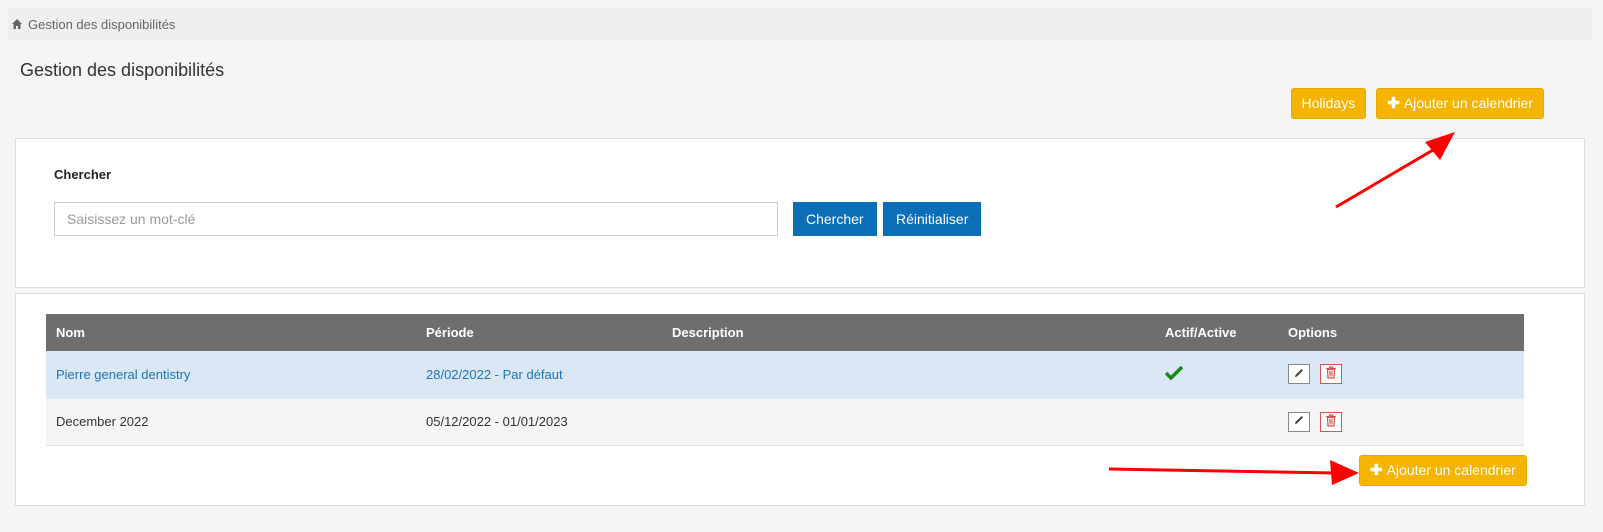 The width and height of the screenshot is (1603, 532). I want to click on reset-button: Réinitialiser, so click(932, 219).